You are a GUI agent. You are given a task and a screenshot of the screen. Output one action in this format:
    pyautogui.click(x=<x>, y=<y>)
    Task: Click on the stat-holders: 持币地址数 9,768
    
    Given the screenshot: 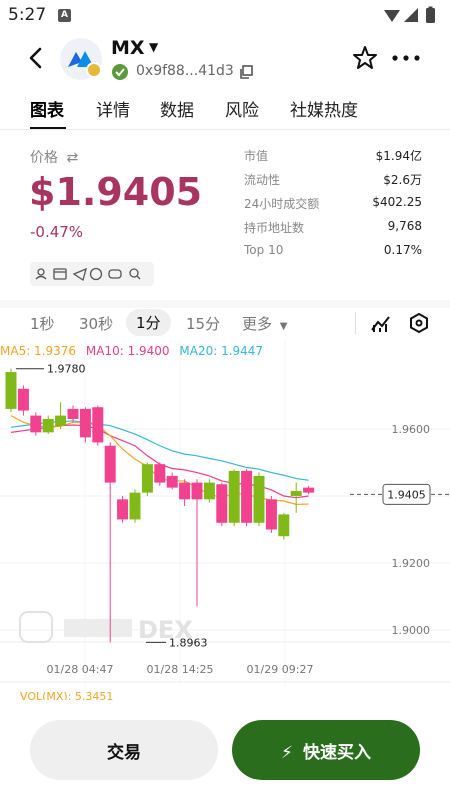 What is the action you would take?
    pyautogui.click(x=333, y=229)
    